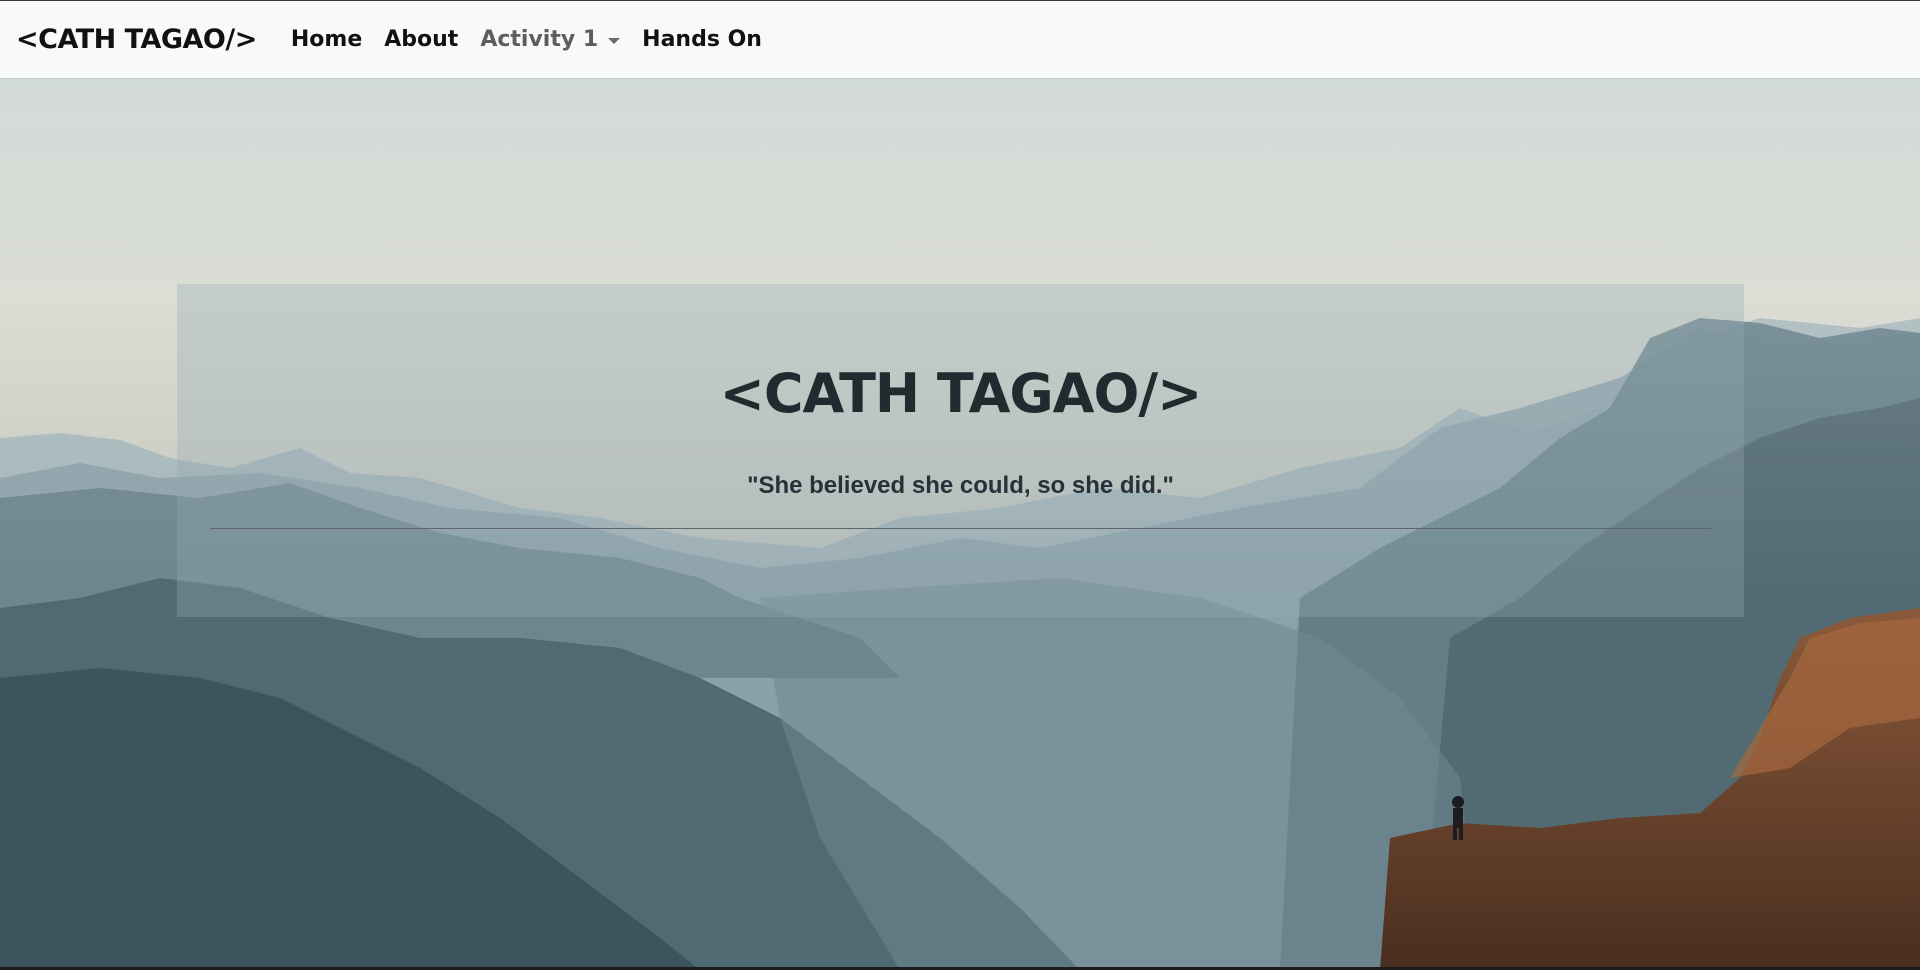  Describe the element at coordinates (960, 528) in the screenshot. I see `divider` at that location.